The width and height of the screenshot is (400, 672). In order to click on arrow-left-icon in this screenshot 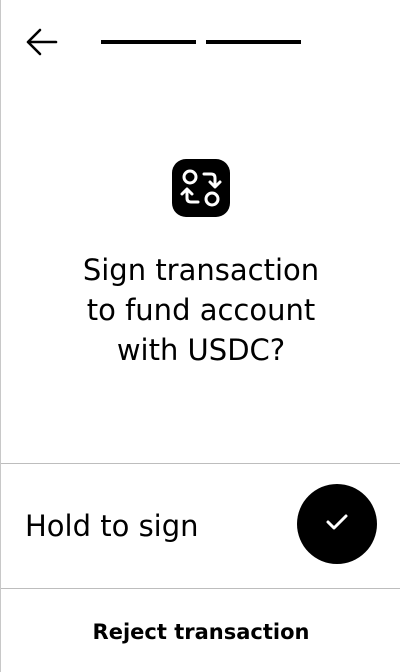, I will do `click(41, 44)`.